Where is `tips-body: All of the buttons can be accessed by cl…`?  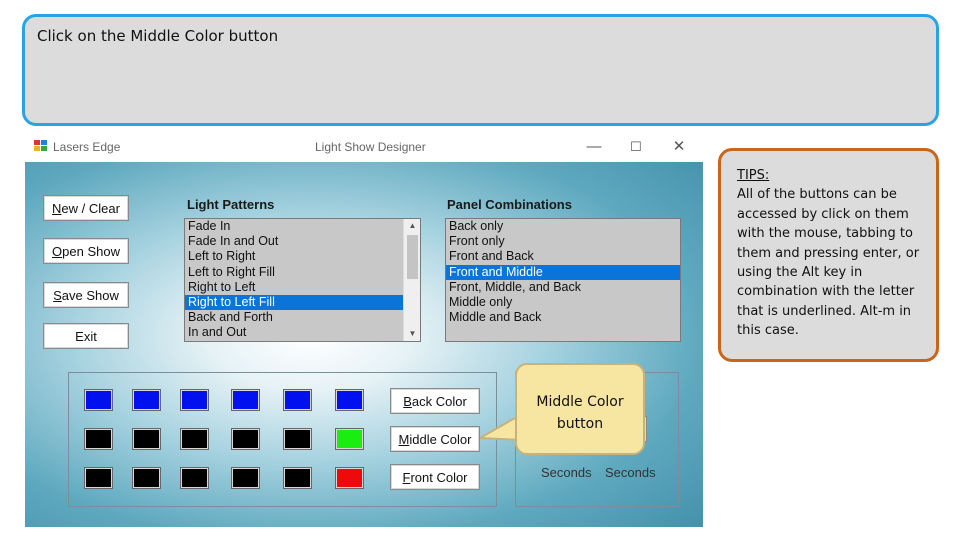 tips-body: All of the buttons can be accessed by cl… is located at coordinates (828, 263).